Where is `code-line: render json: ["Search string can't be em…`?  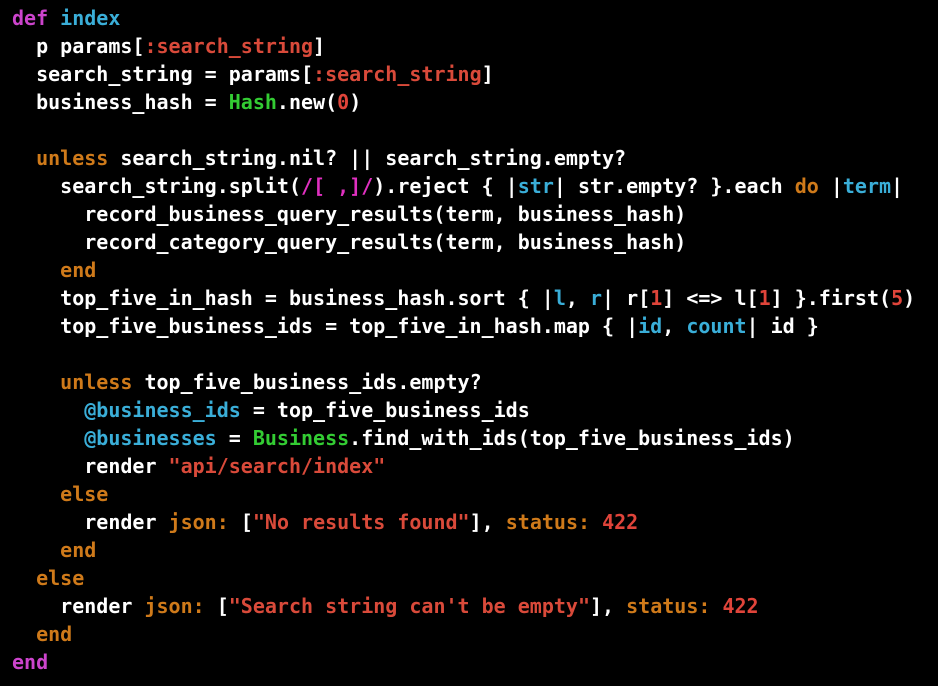
code-line: render json: ["Search string can't be em… is located at coordinates (475, 606).